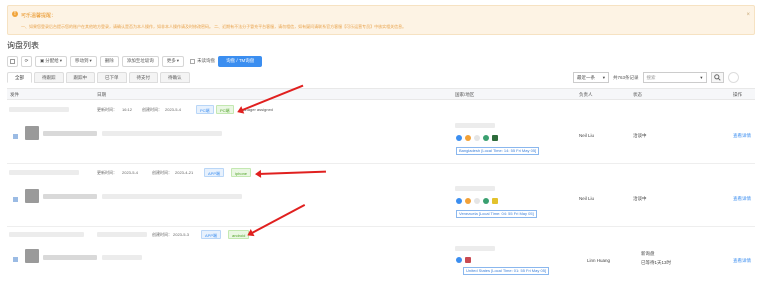 This screenshot has width=760, height=286. I want to click on status-text: 新询盘, so click(648, 253).